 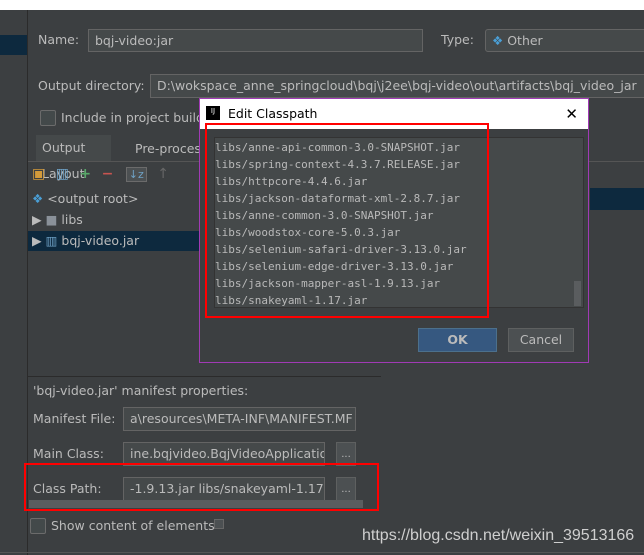 I want to click on manifest-heading: 'bqj-video.jar' manifest properties:, so click(x=141, y=390).